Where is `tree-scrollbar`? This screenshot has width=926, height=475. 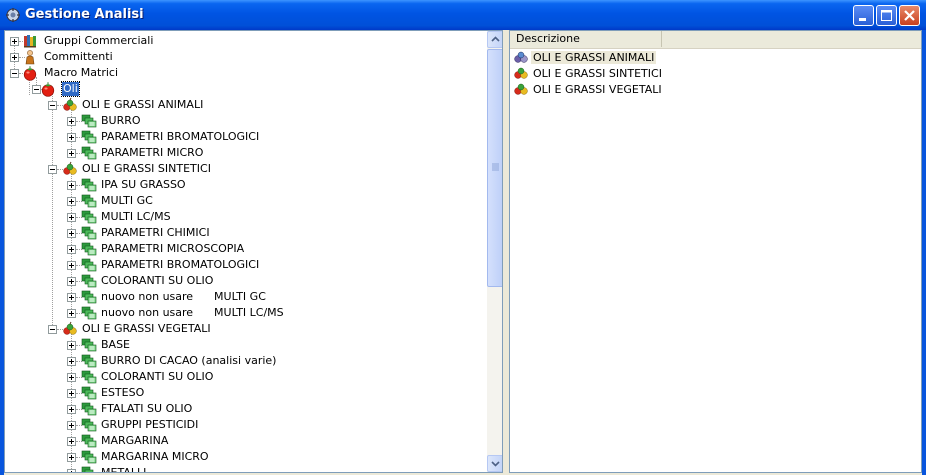 tree-scrollbar is located at coordinates (494, 251).